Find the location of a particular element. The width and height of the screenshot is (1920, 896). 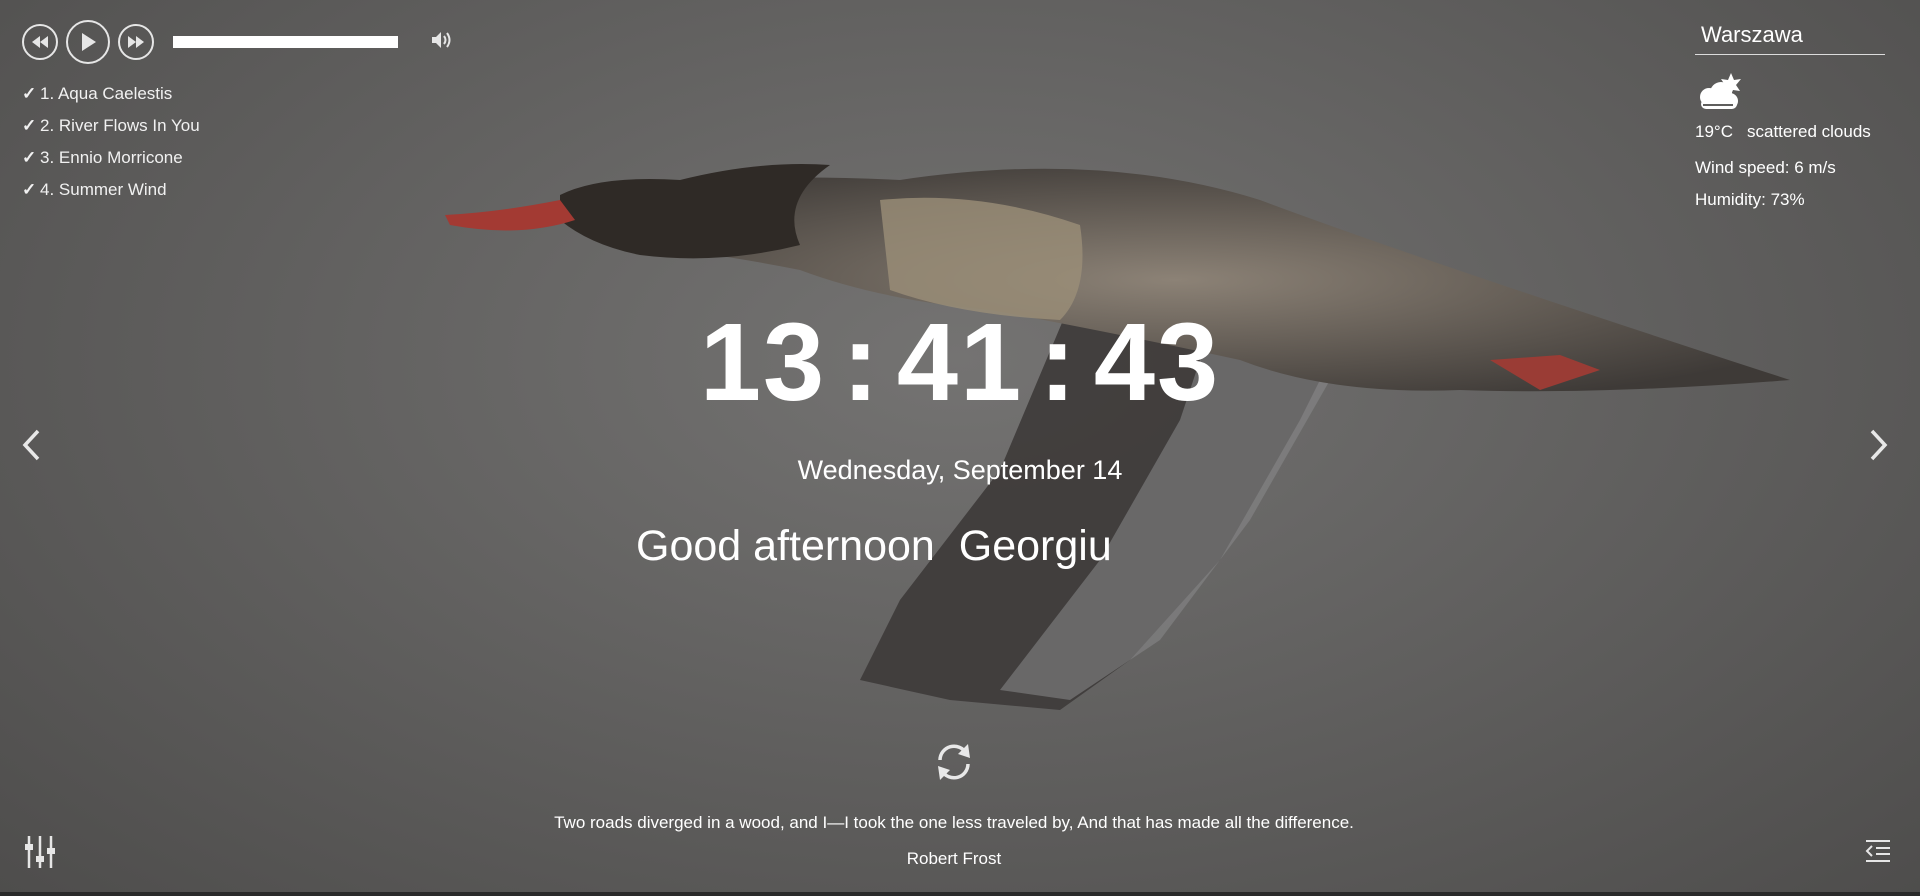

clock-seconds: 43 is located at coordinates (1157, 362).